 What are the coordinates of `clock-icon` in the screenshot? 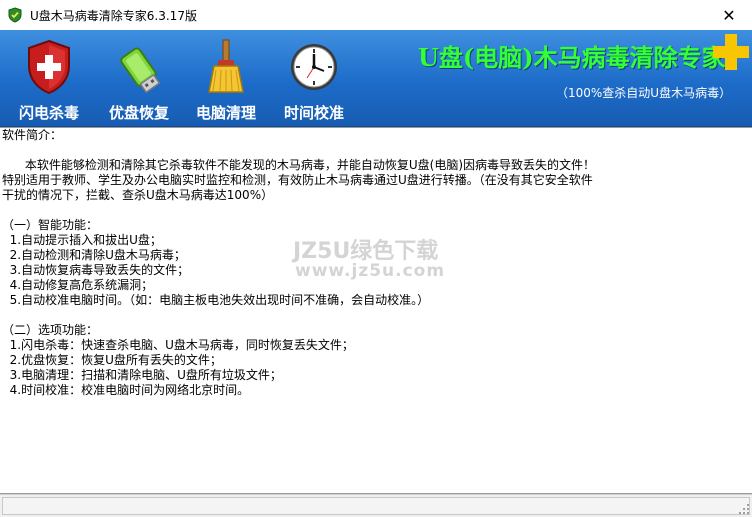 It's located at (314, 67).